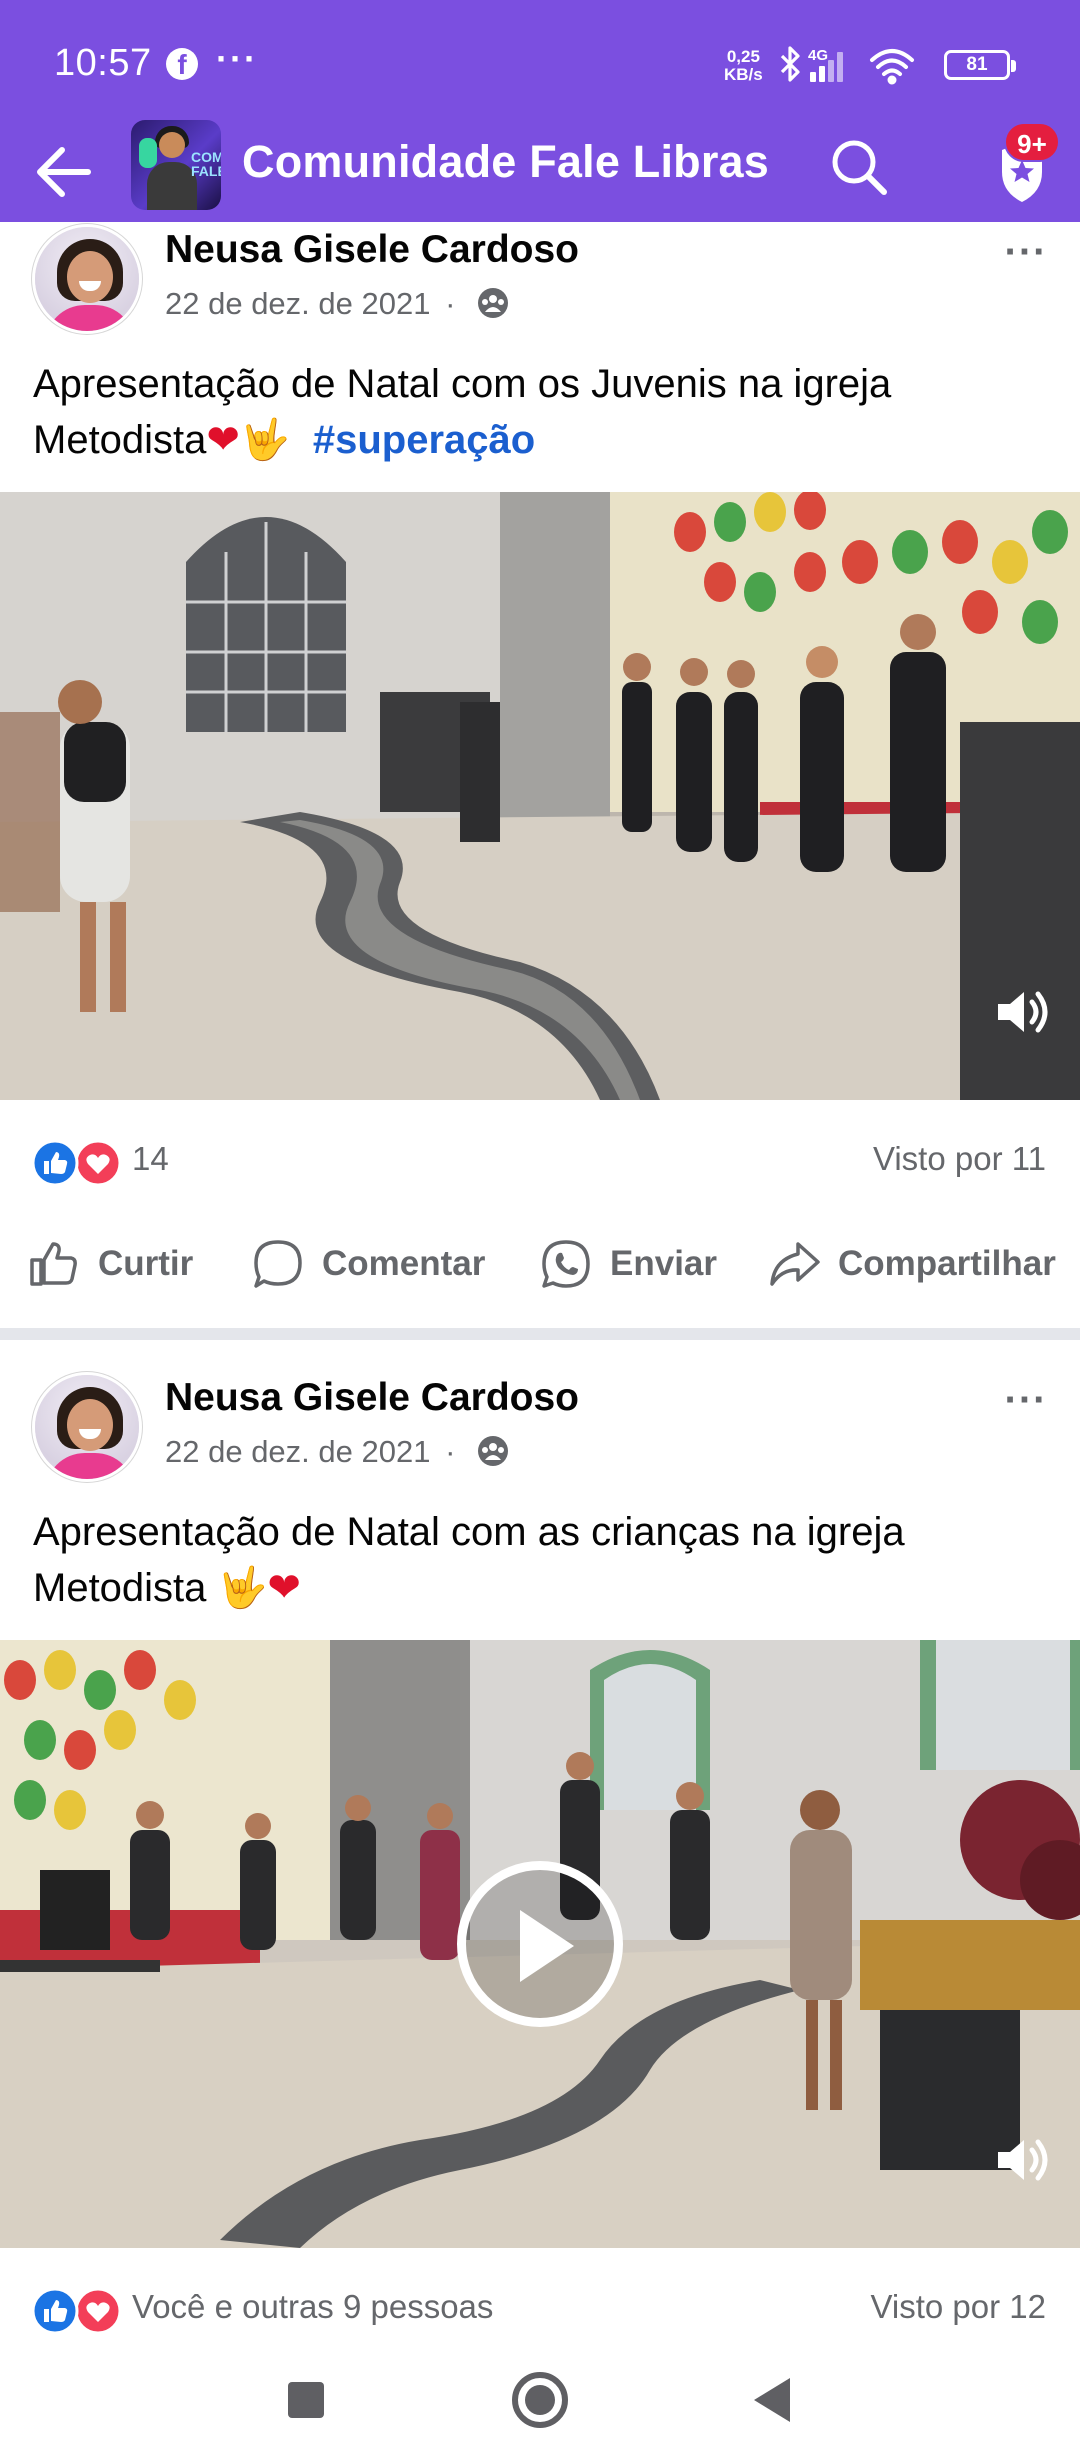  What do you see at coordinates (424, 440) in the screenshot?
I see `hashtag-link: #superação` at bounding box center [424, 440].